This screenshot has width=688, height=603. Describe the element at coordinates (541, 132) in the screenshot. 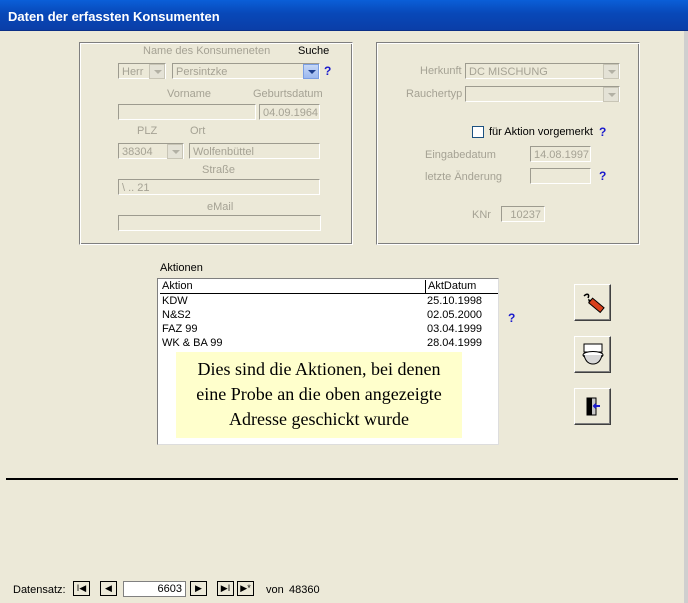

I see `aktion-checkbox-label: für Aktion vorgemerkt` at that location.